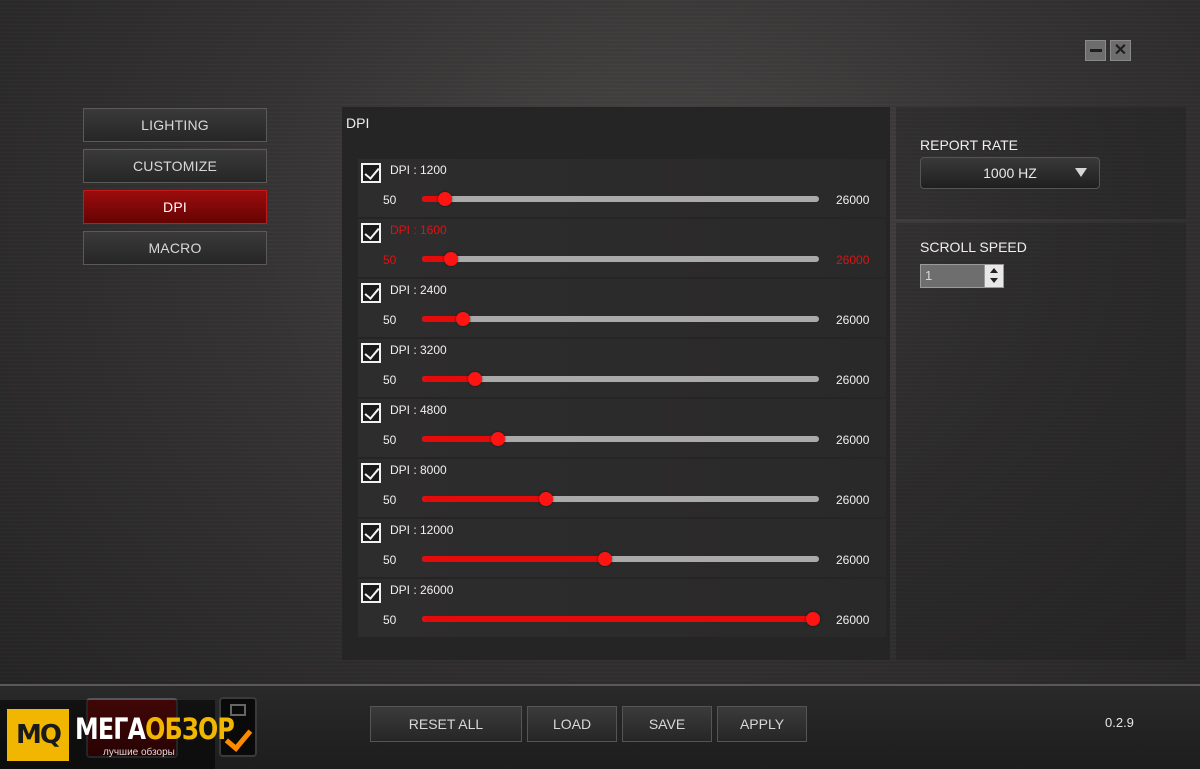  I want to click on nav-macro-button: MACRO, so click(175, 248).